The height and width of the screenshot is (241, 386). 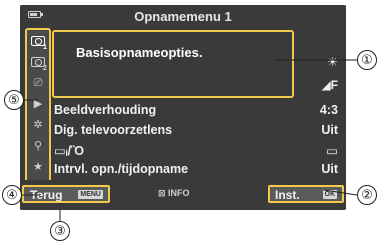 I want to click on tab-glyph: ▶, so click(x=38, y=104).